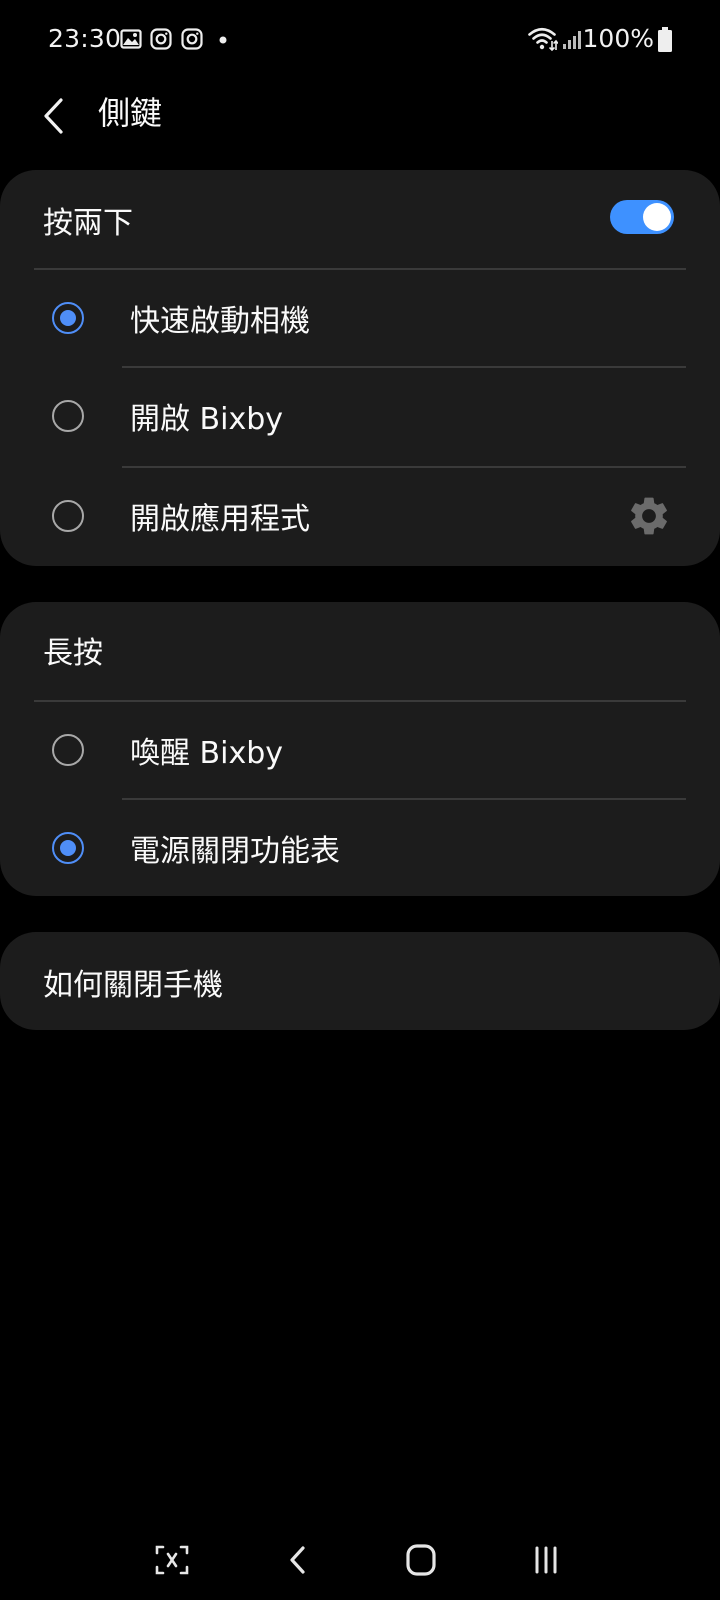 This screenshot has width=720, height=1600. Describe the element at coordinates (550, 1560) in the screenshot. I see `recents-icon` at that location.